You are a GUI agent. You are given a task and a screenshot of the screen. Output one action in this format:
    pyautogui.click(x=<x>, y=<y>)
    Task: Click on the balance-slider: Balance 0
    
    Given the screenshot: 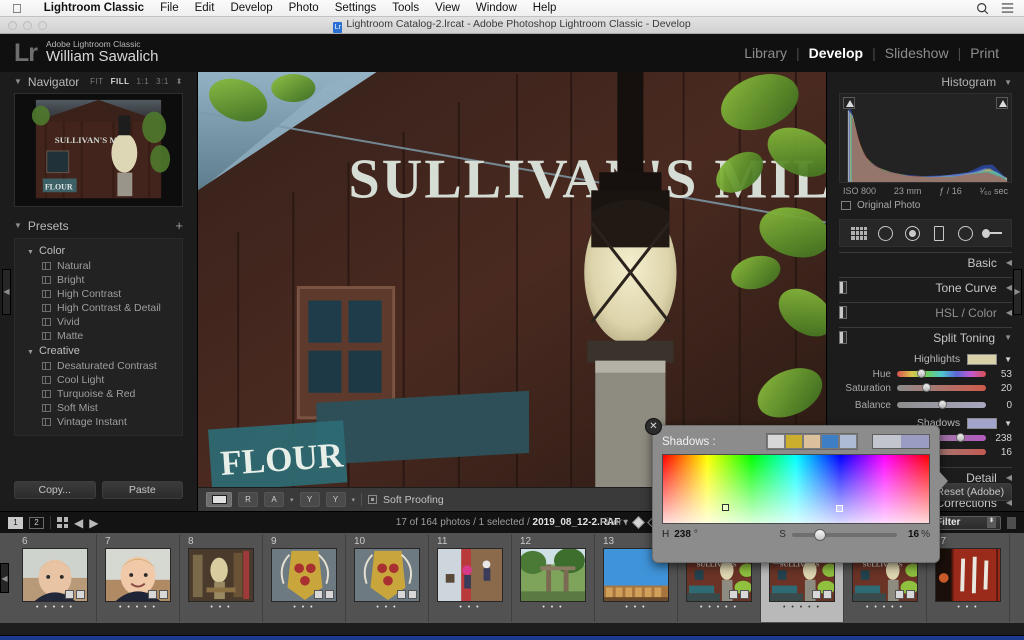 What is the action you would take?
    pyautogui.click(x=925, y=405)
    